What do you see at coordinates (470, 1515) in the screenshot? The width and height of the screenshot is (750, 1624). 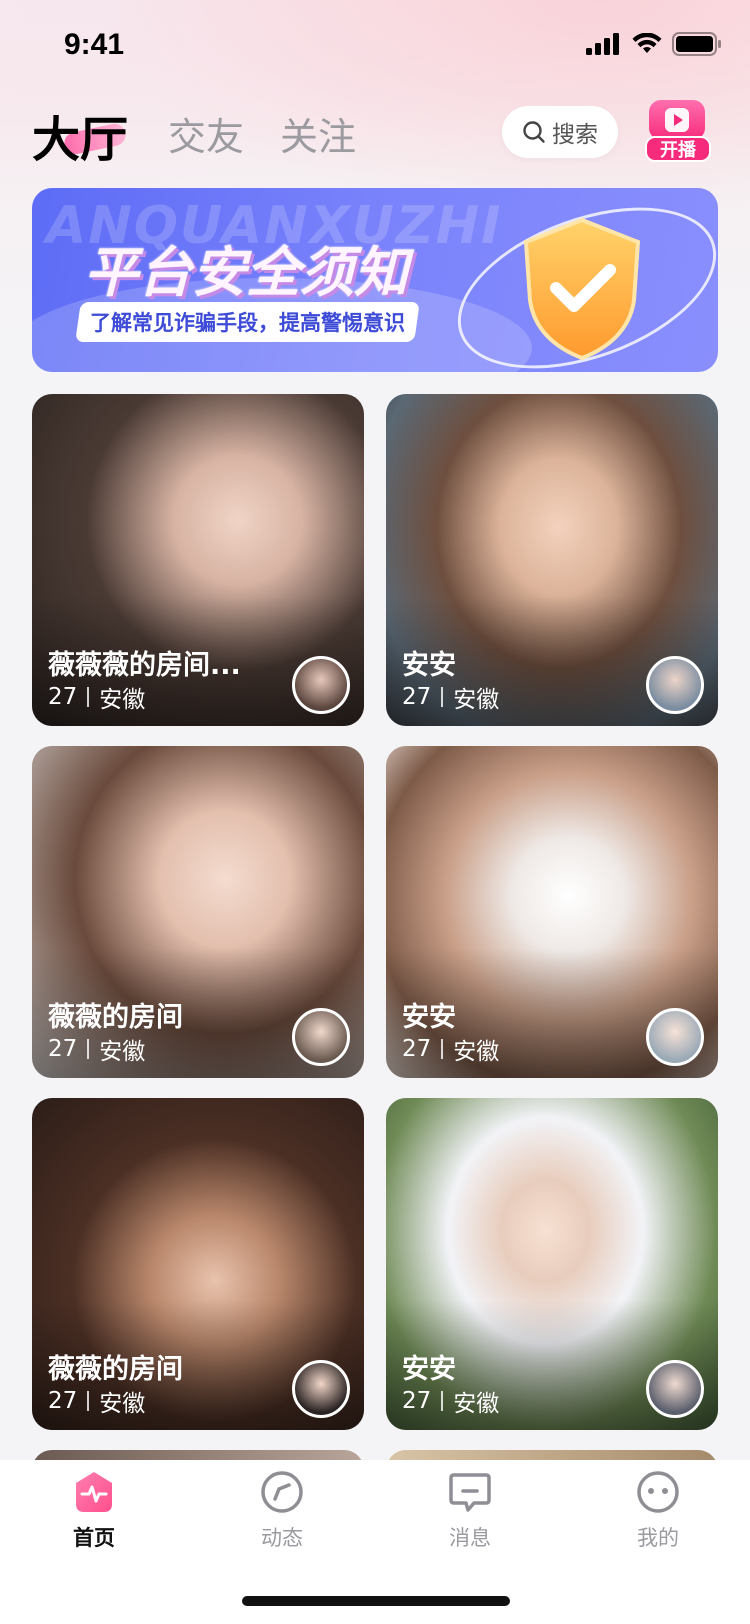 I see `nav-messages: 消息` at bounding box center [470, 1515].